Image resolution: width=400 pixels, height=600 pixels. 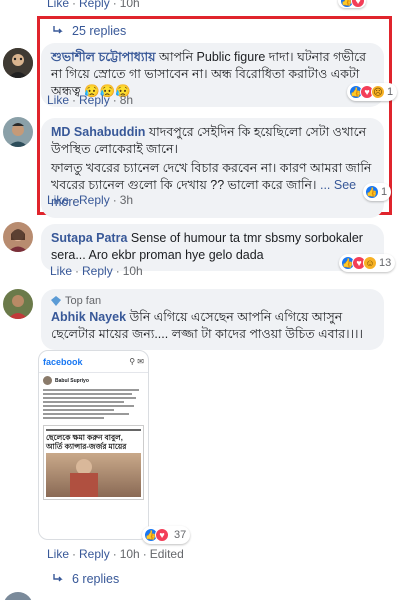 What do you see at coordinates (126, 200) in the screenshot?
I see `timestamp: 3h` at bounding box center [126, 200].